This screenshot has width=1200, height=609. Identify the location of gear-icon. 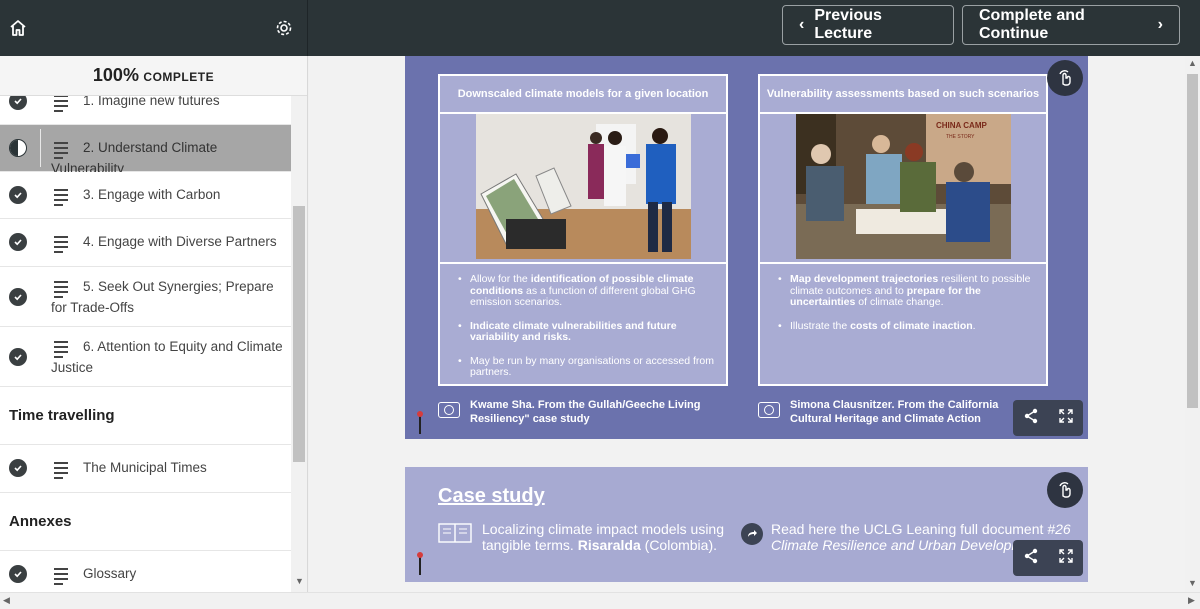
(284, 28).